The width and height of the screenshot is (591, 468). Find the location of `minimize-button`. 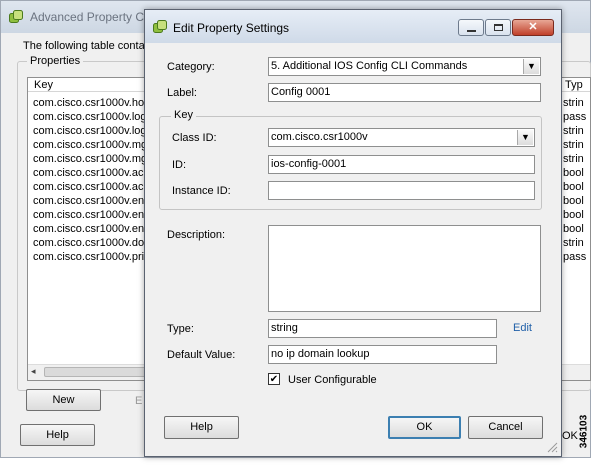

minimize-button is located at coordinates (471, 27).